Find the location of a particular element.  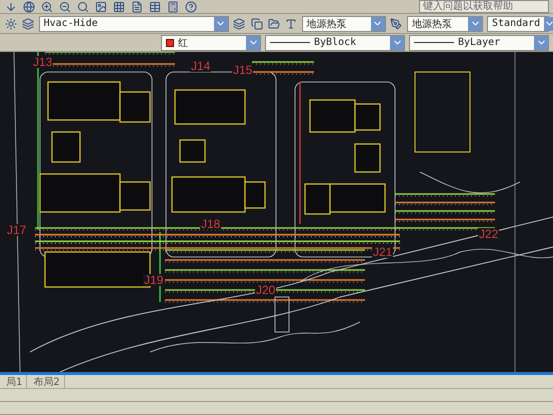

text-style-dropdown: 地源热泵 is located at coordinates (344, 24).